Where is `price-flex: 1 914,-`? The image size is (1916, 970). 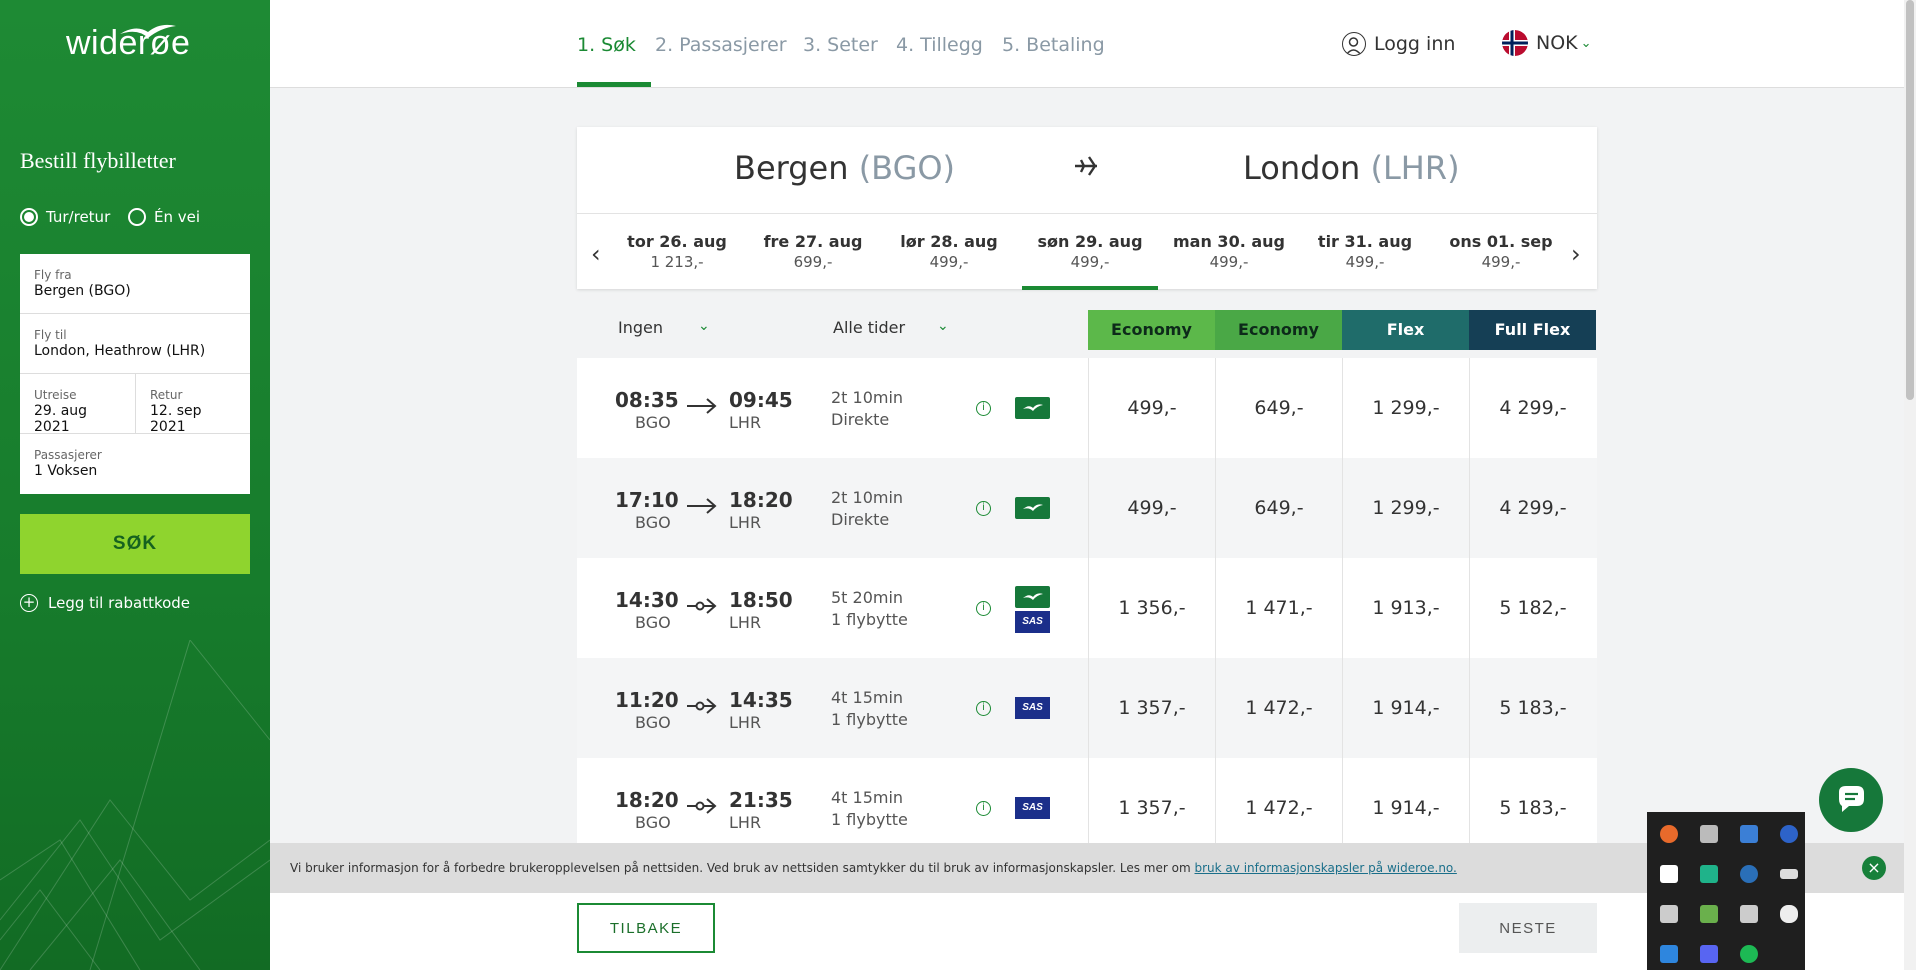
price-flex: 1 914,- is located at coordinates (1405, 708).